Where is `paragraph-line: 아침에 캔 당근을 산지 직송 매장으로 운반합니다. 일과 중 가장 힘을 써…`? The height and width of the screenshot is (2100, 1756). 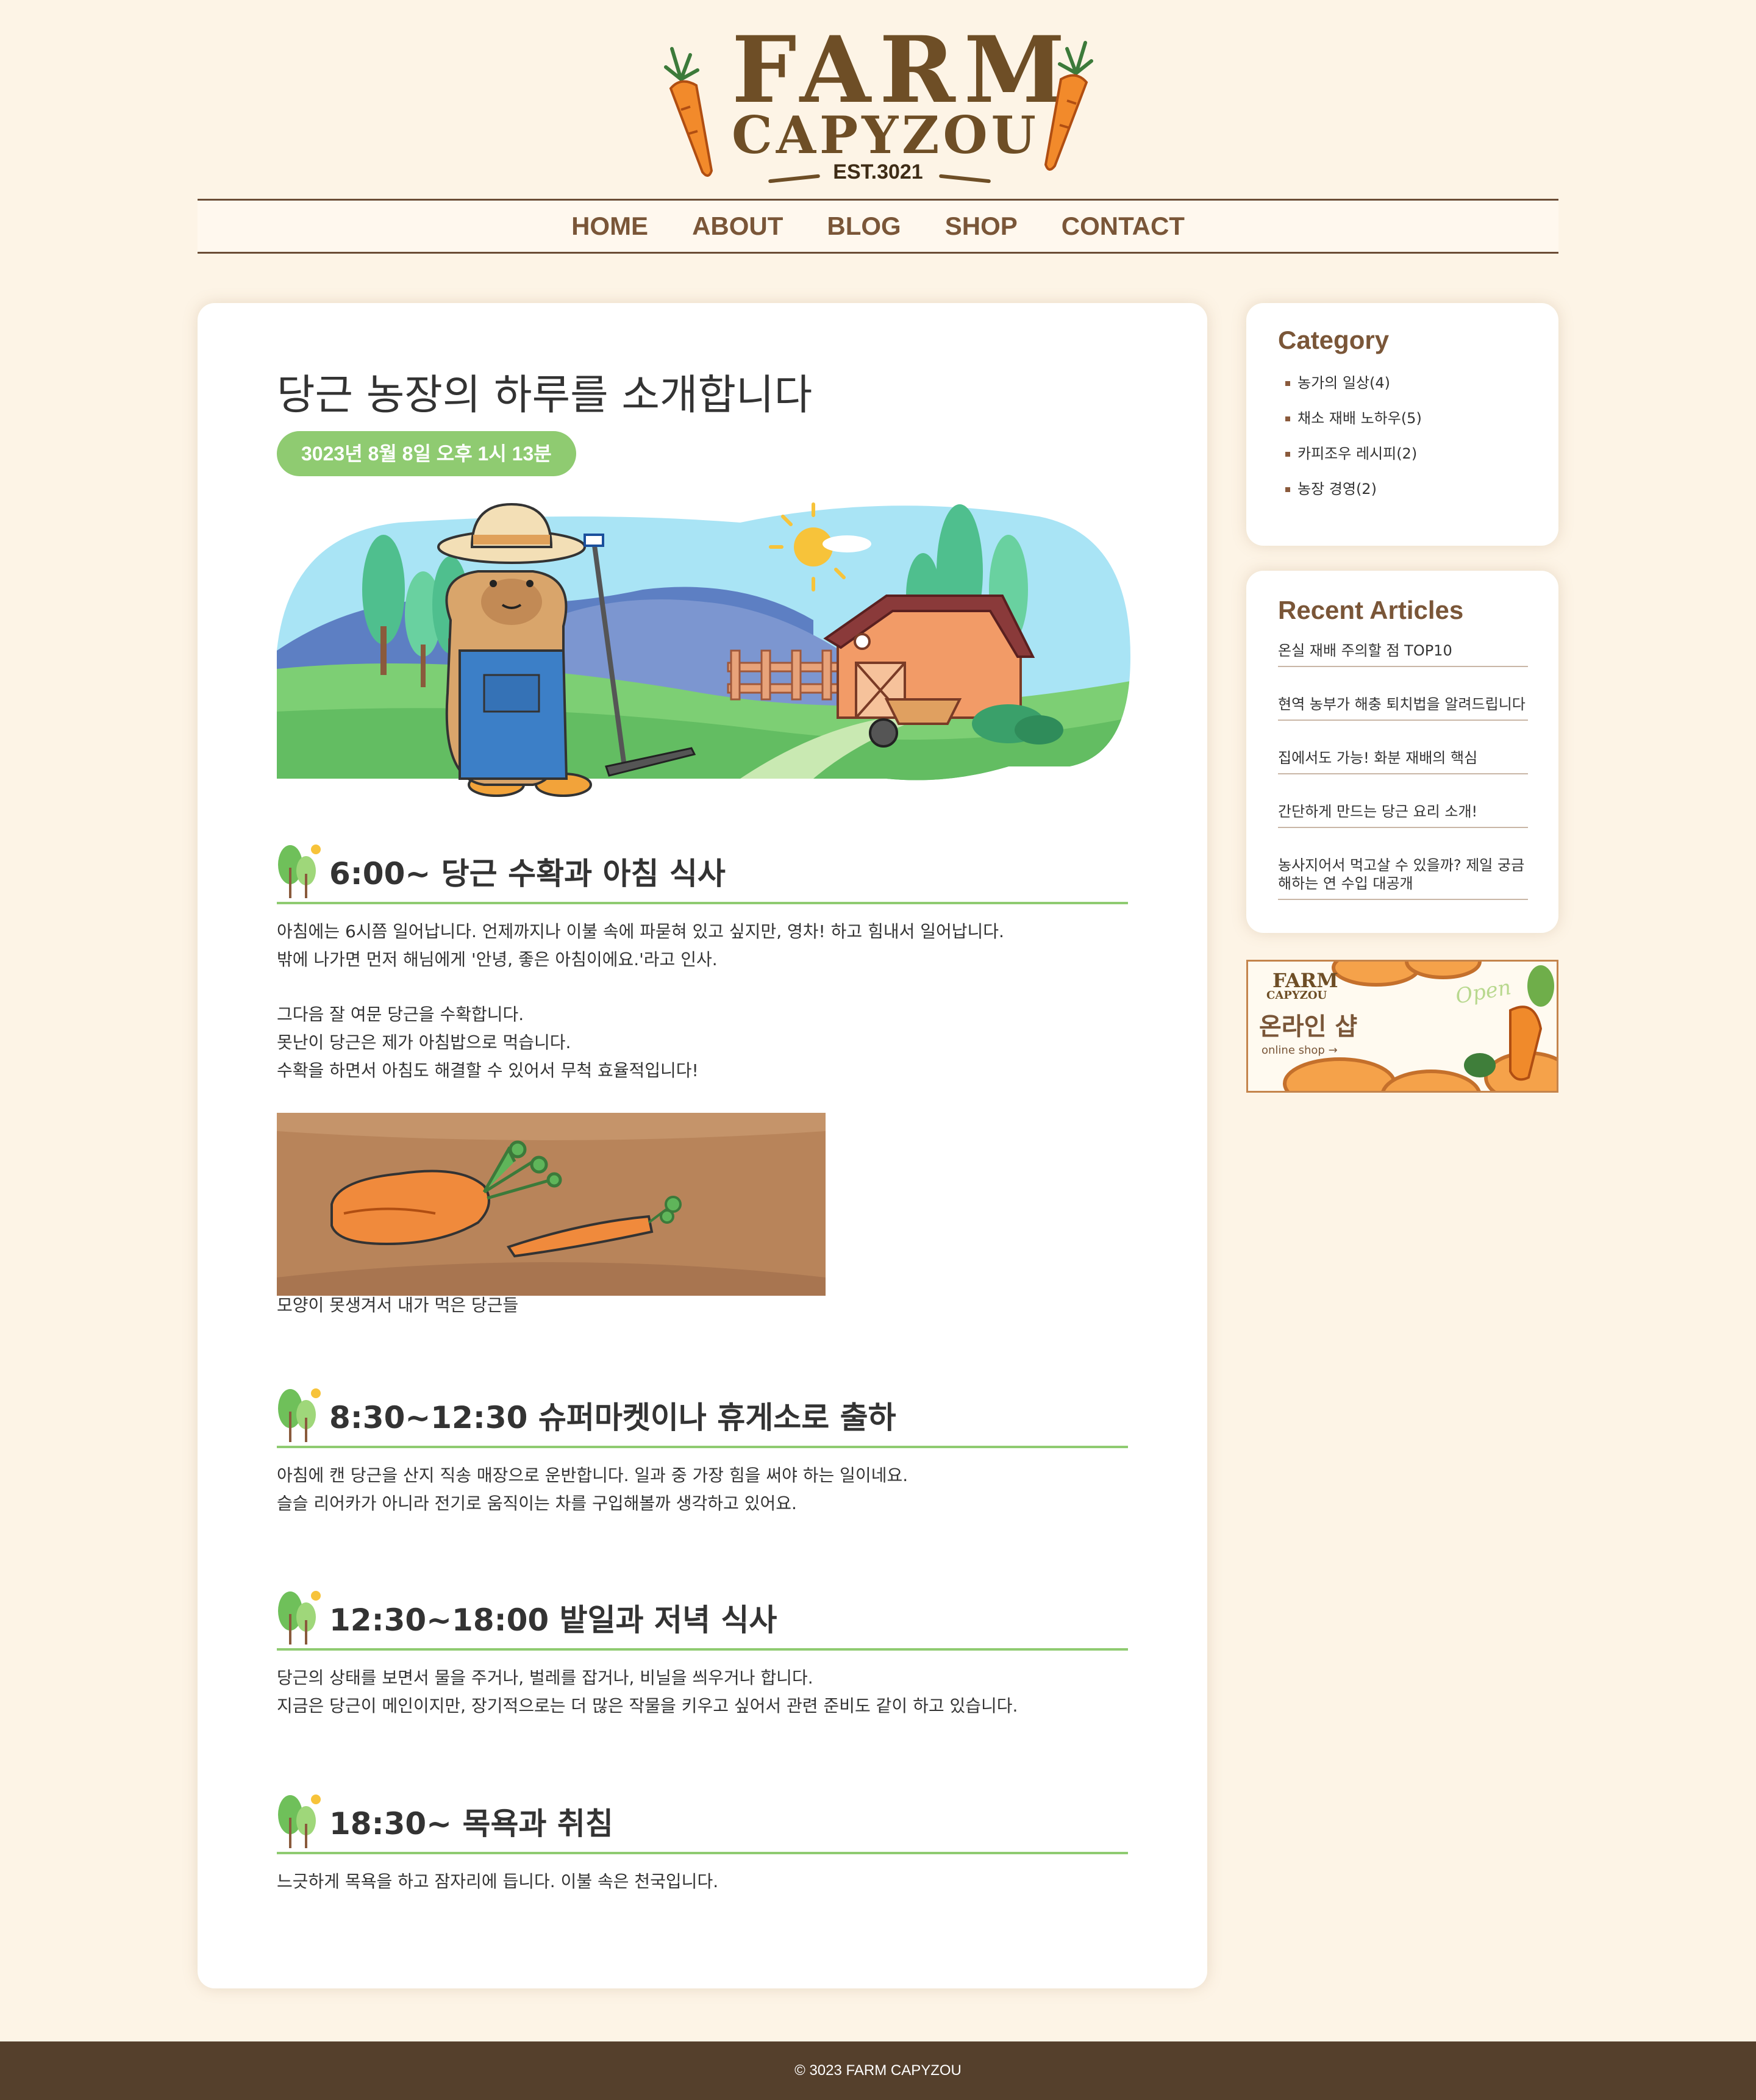
paragraph-line: 아침에 캔 당근을 산지 직송 매장으로 운반합니다. 일과 중 가장 힘을 써… is located at coordinates (592, 1475).